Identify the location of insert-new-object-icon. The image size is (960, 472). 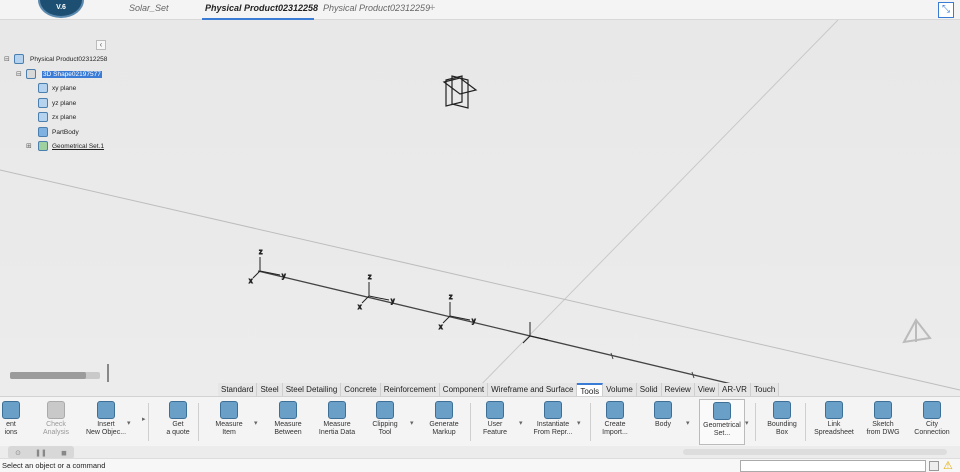
(106, 410).